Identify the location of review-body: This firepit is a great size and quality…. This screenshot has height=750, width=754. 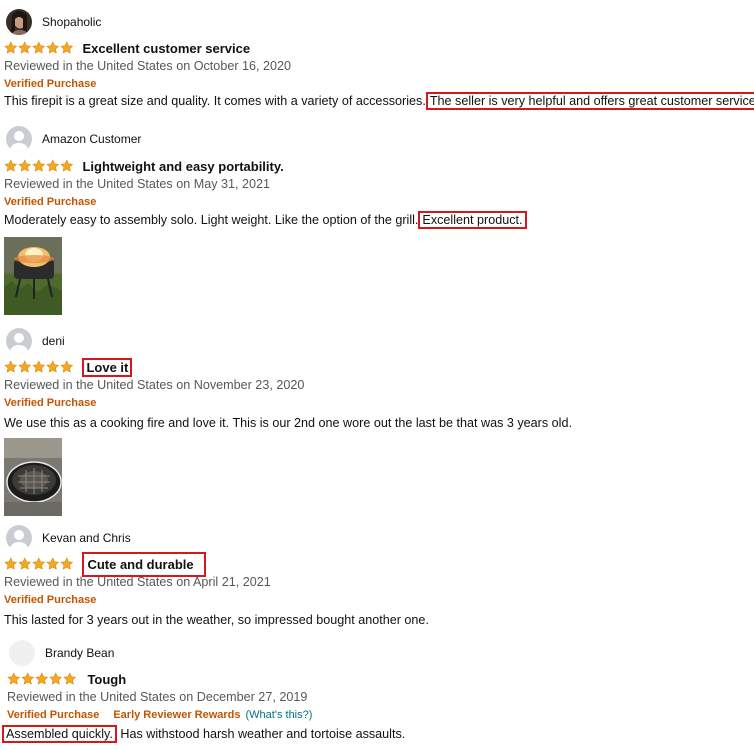
(379, 101).